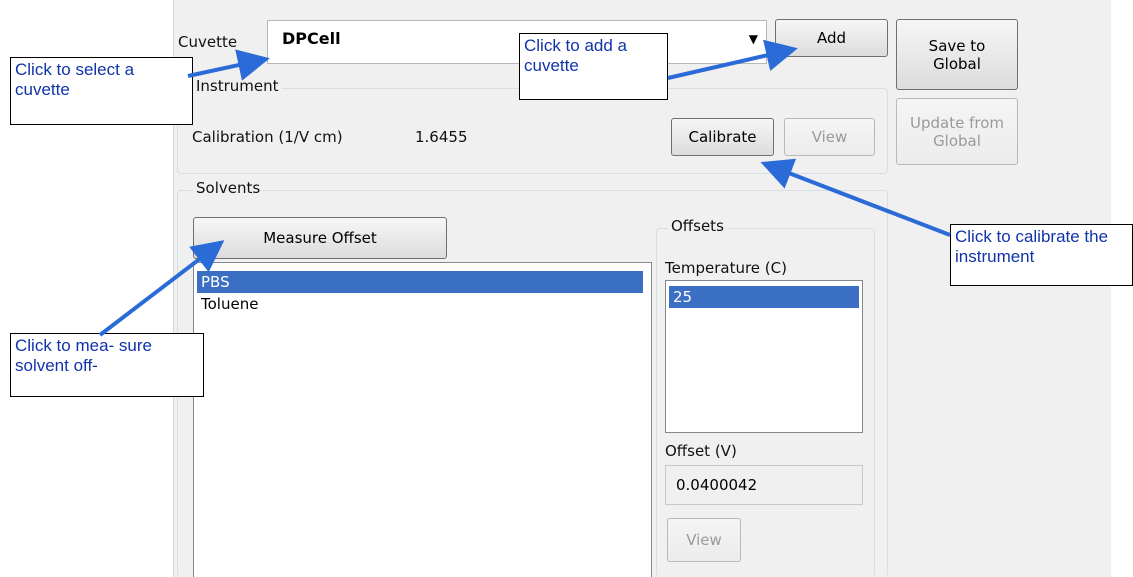 Image resolution: width=1133 pixels, height=577 pixels. I want to click on arrow-measure-offset, so click(161, 288).